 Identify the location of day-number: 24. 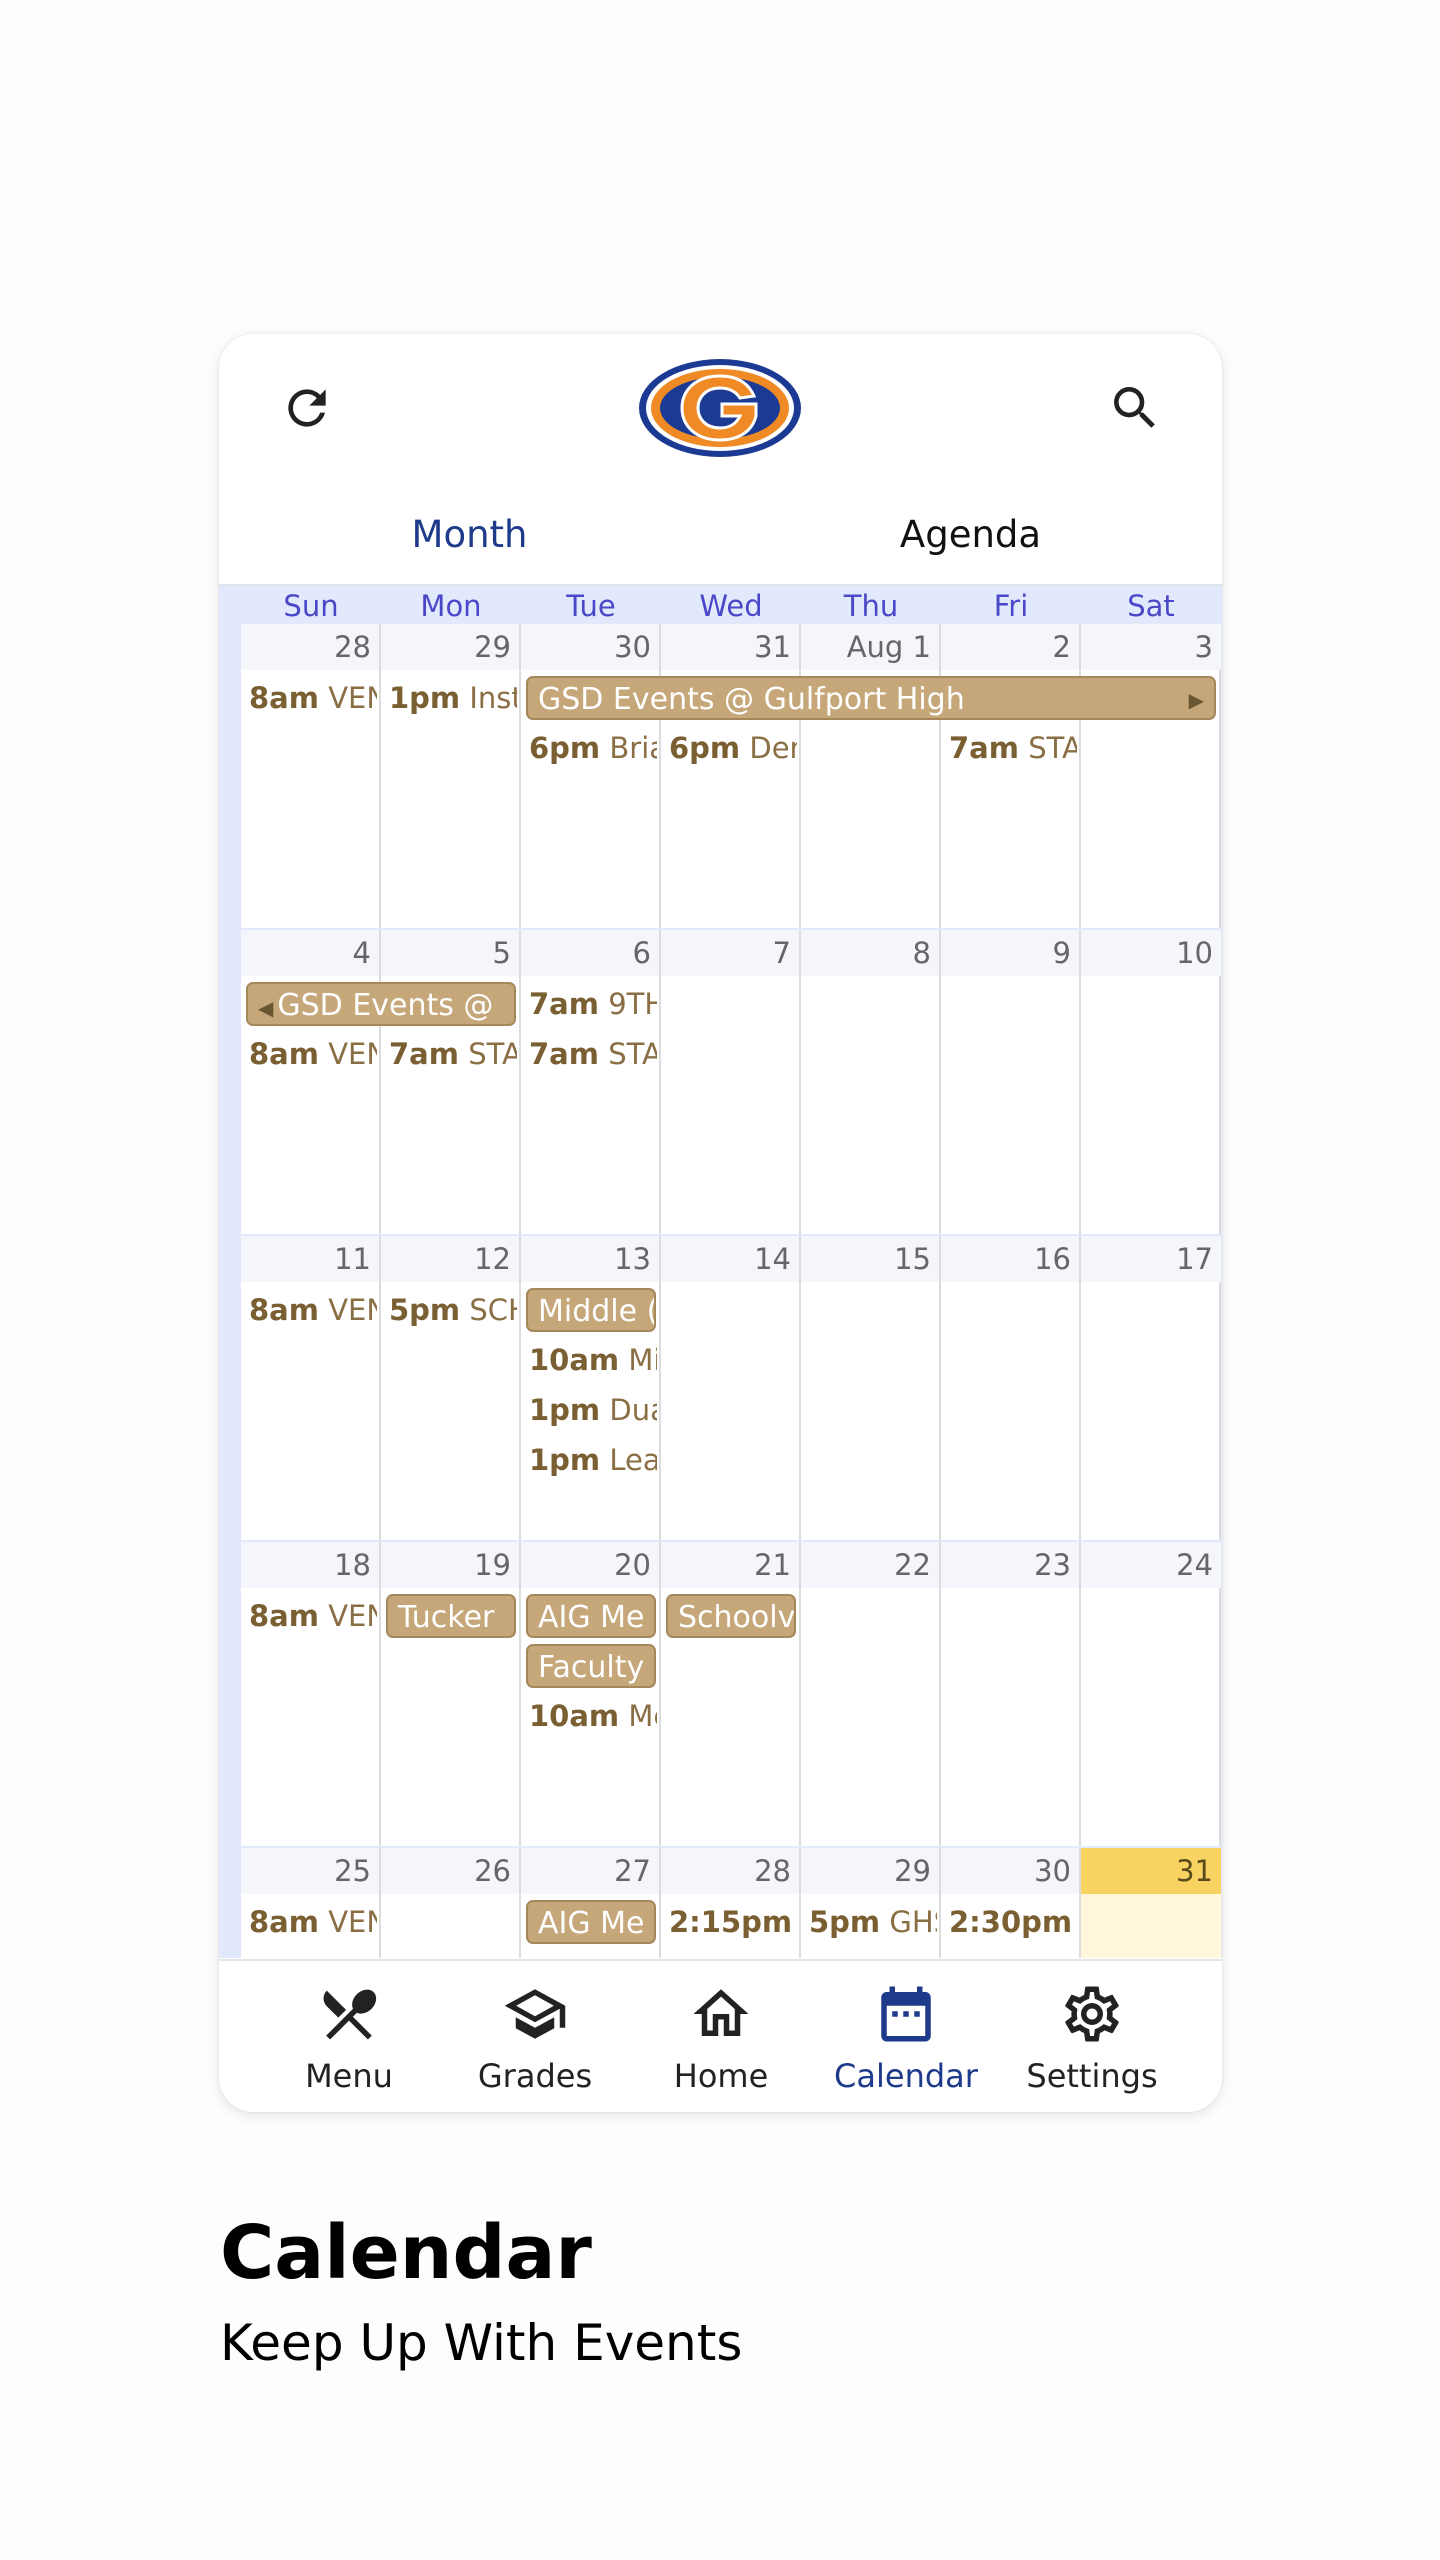
(1151, 1565).